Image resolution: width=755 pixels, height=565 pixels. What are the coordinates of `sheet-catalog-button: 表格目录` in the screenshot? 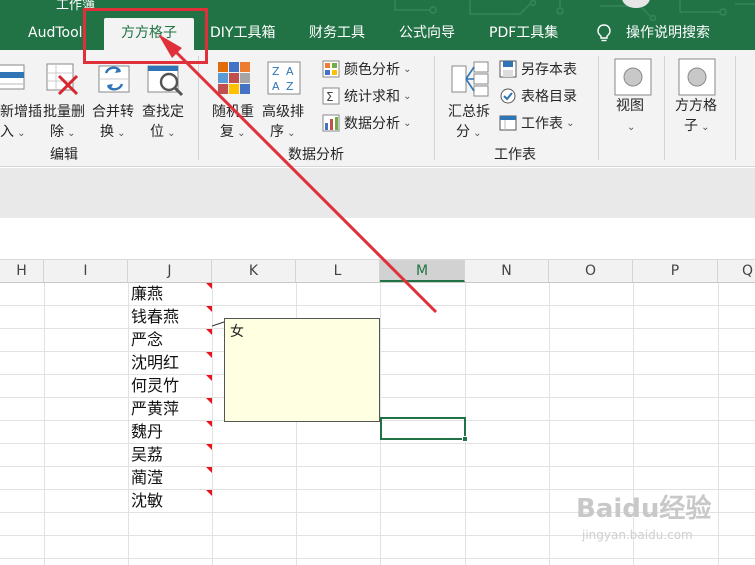 It's located at (538, 96).